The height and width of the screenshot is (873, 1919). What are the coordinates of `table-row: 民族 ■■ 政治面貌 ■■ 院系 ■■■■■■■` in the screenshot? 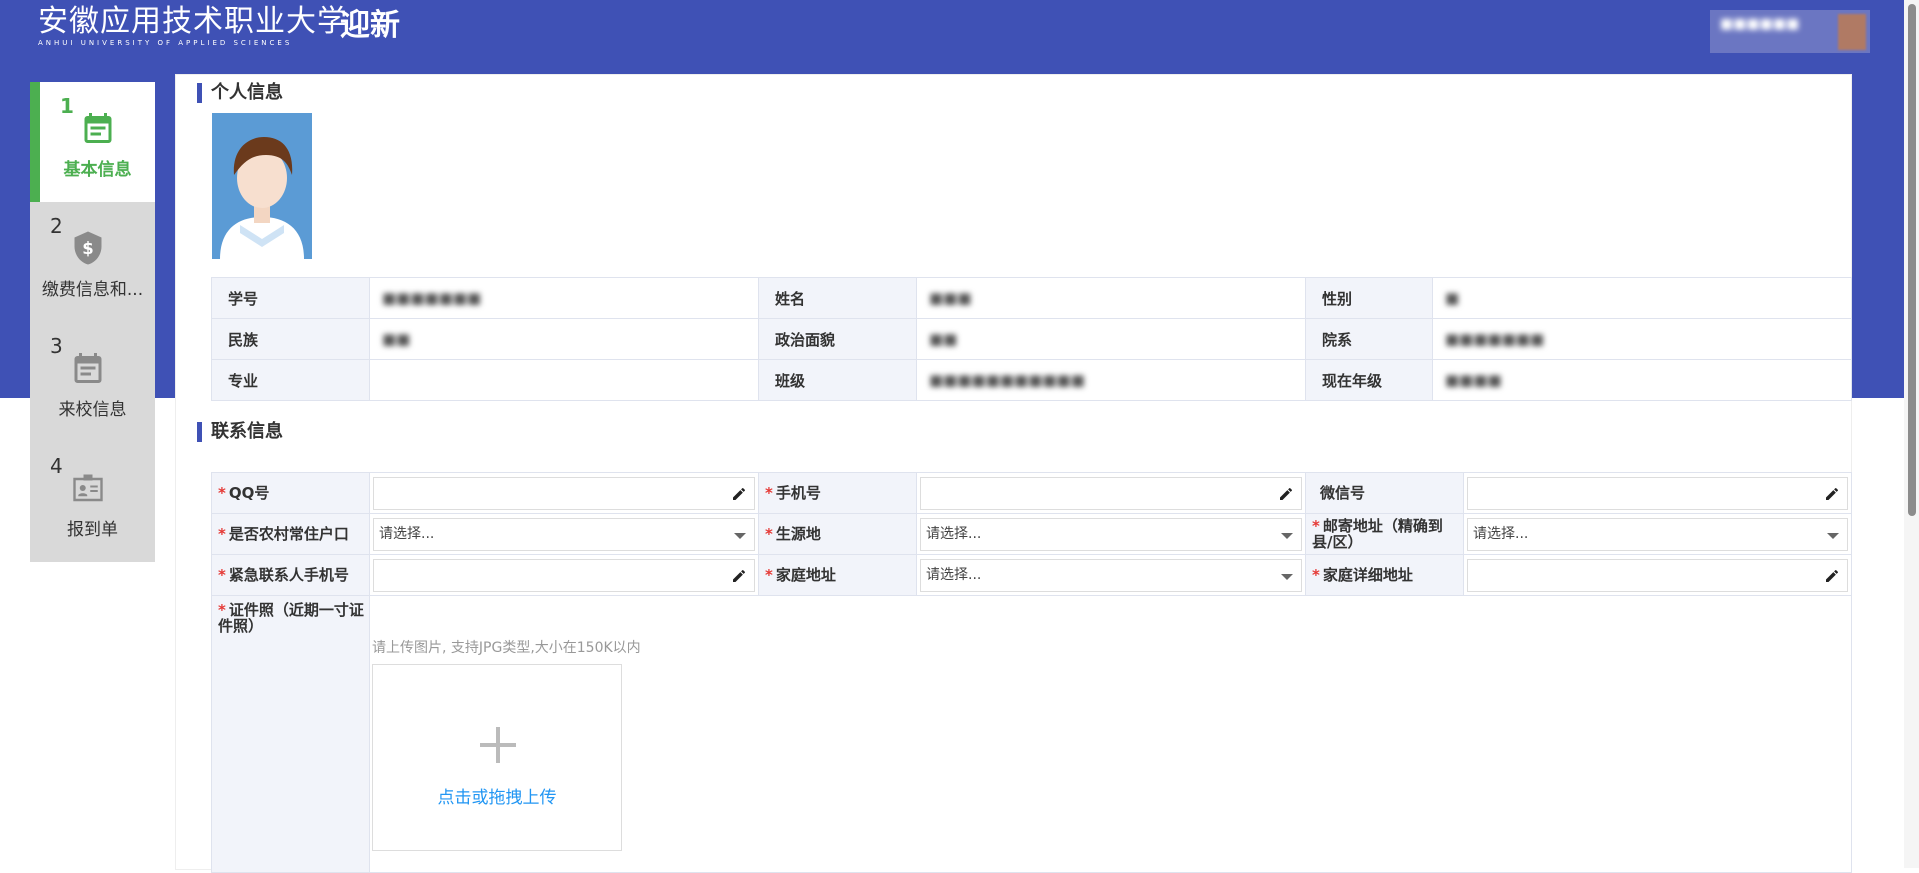 It's located at (1031, 339).